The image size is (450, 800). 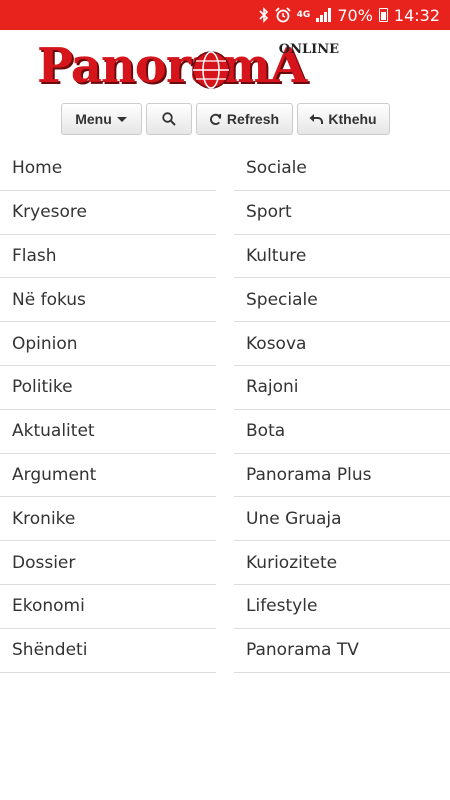 I want to click on nav-item-bota: Bota, so click(x=342, y=432).